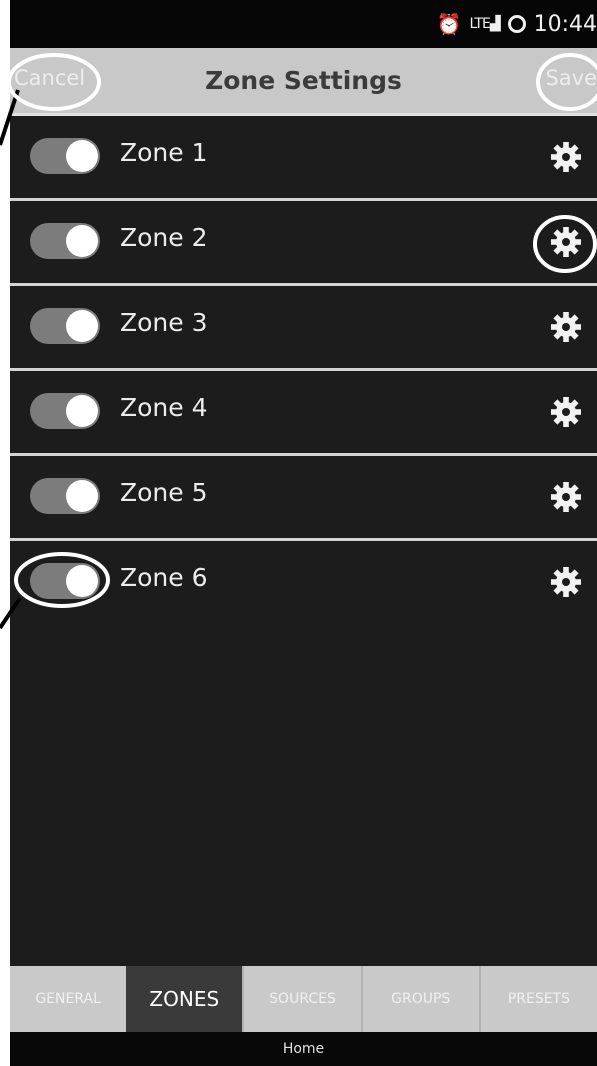 The width and height of the screenshot is (597, 1066). Describe the element at coordinates (303, 24) in the screenshot. I see `status-bar: ⏰ LTE▟ 10:44` at that location.